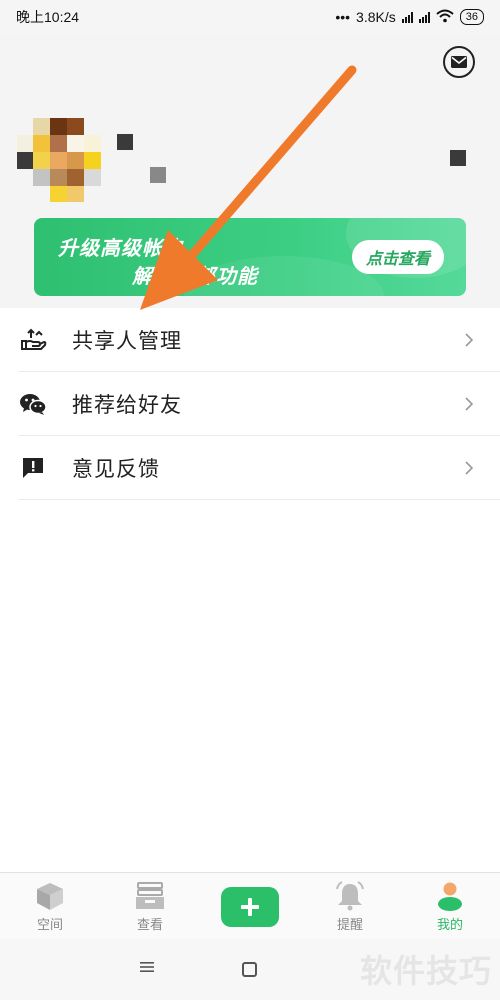  Describe the element at coordinates (343, 17) in the screenshot. I see `more-dots-icon: •••` at that location.